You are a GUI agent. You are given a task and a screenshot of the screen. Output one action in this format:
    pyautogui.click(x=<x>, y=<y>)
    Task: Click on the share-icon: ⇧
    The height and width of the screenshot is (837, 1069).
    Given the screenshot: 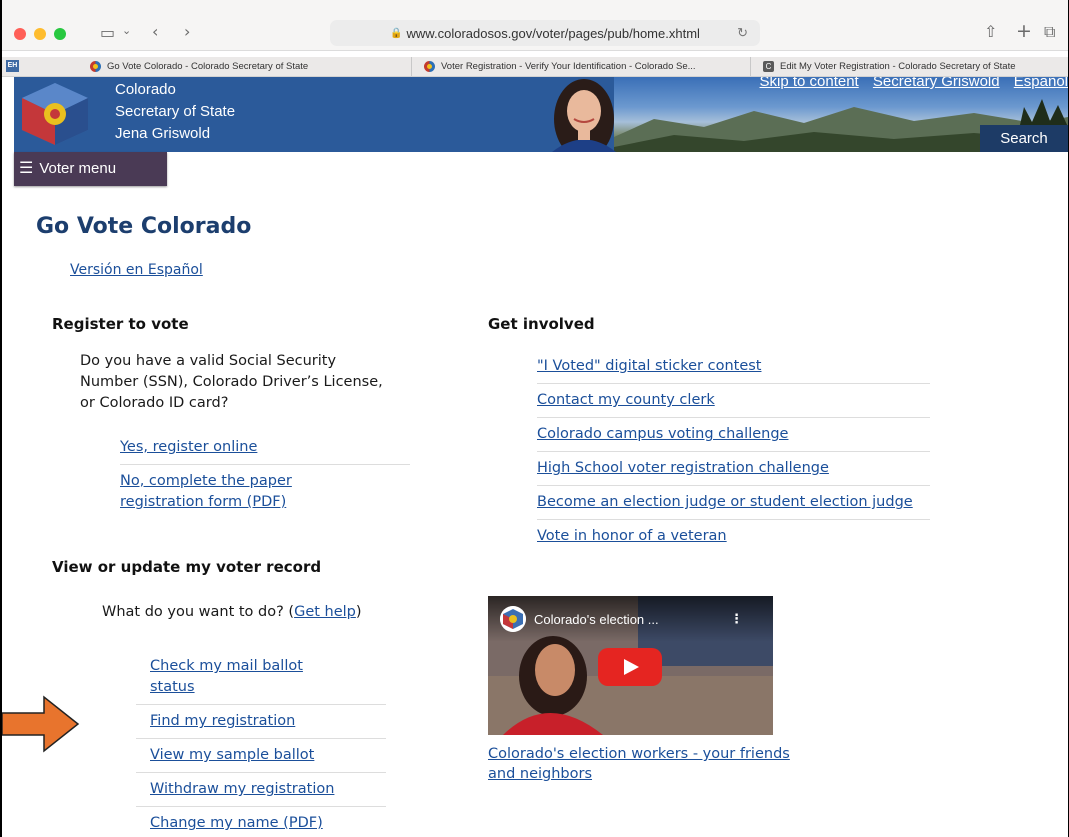 What is the action you would take?
    pyautogui.click(x=990, y=31)
    